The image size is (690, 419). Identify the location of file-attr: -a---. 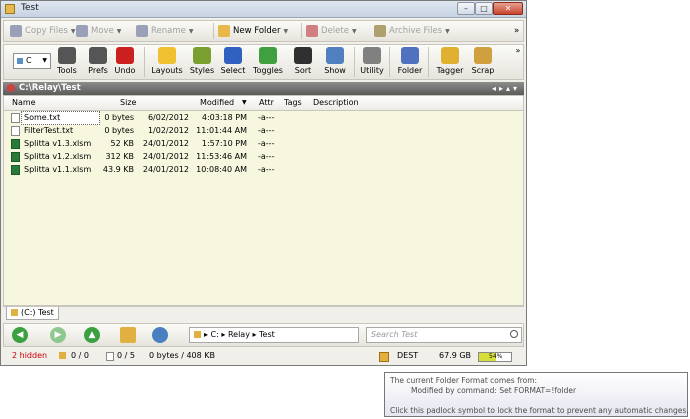
(266, 117).